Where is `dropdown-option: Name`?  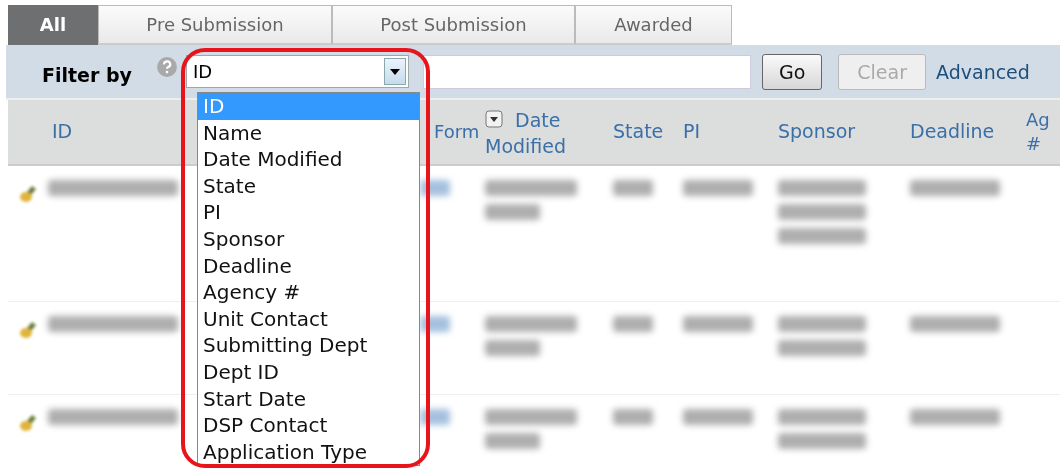
dropdown-option: Name is located at coordinates (308, 133).